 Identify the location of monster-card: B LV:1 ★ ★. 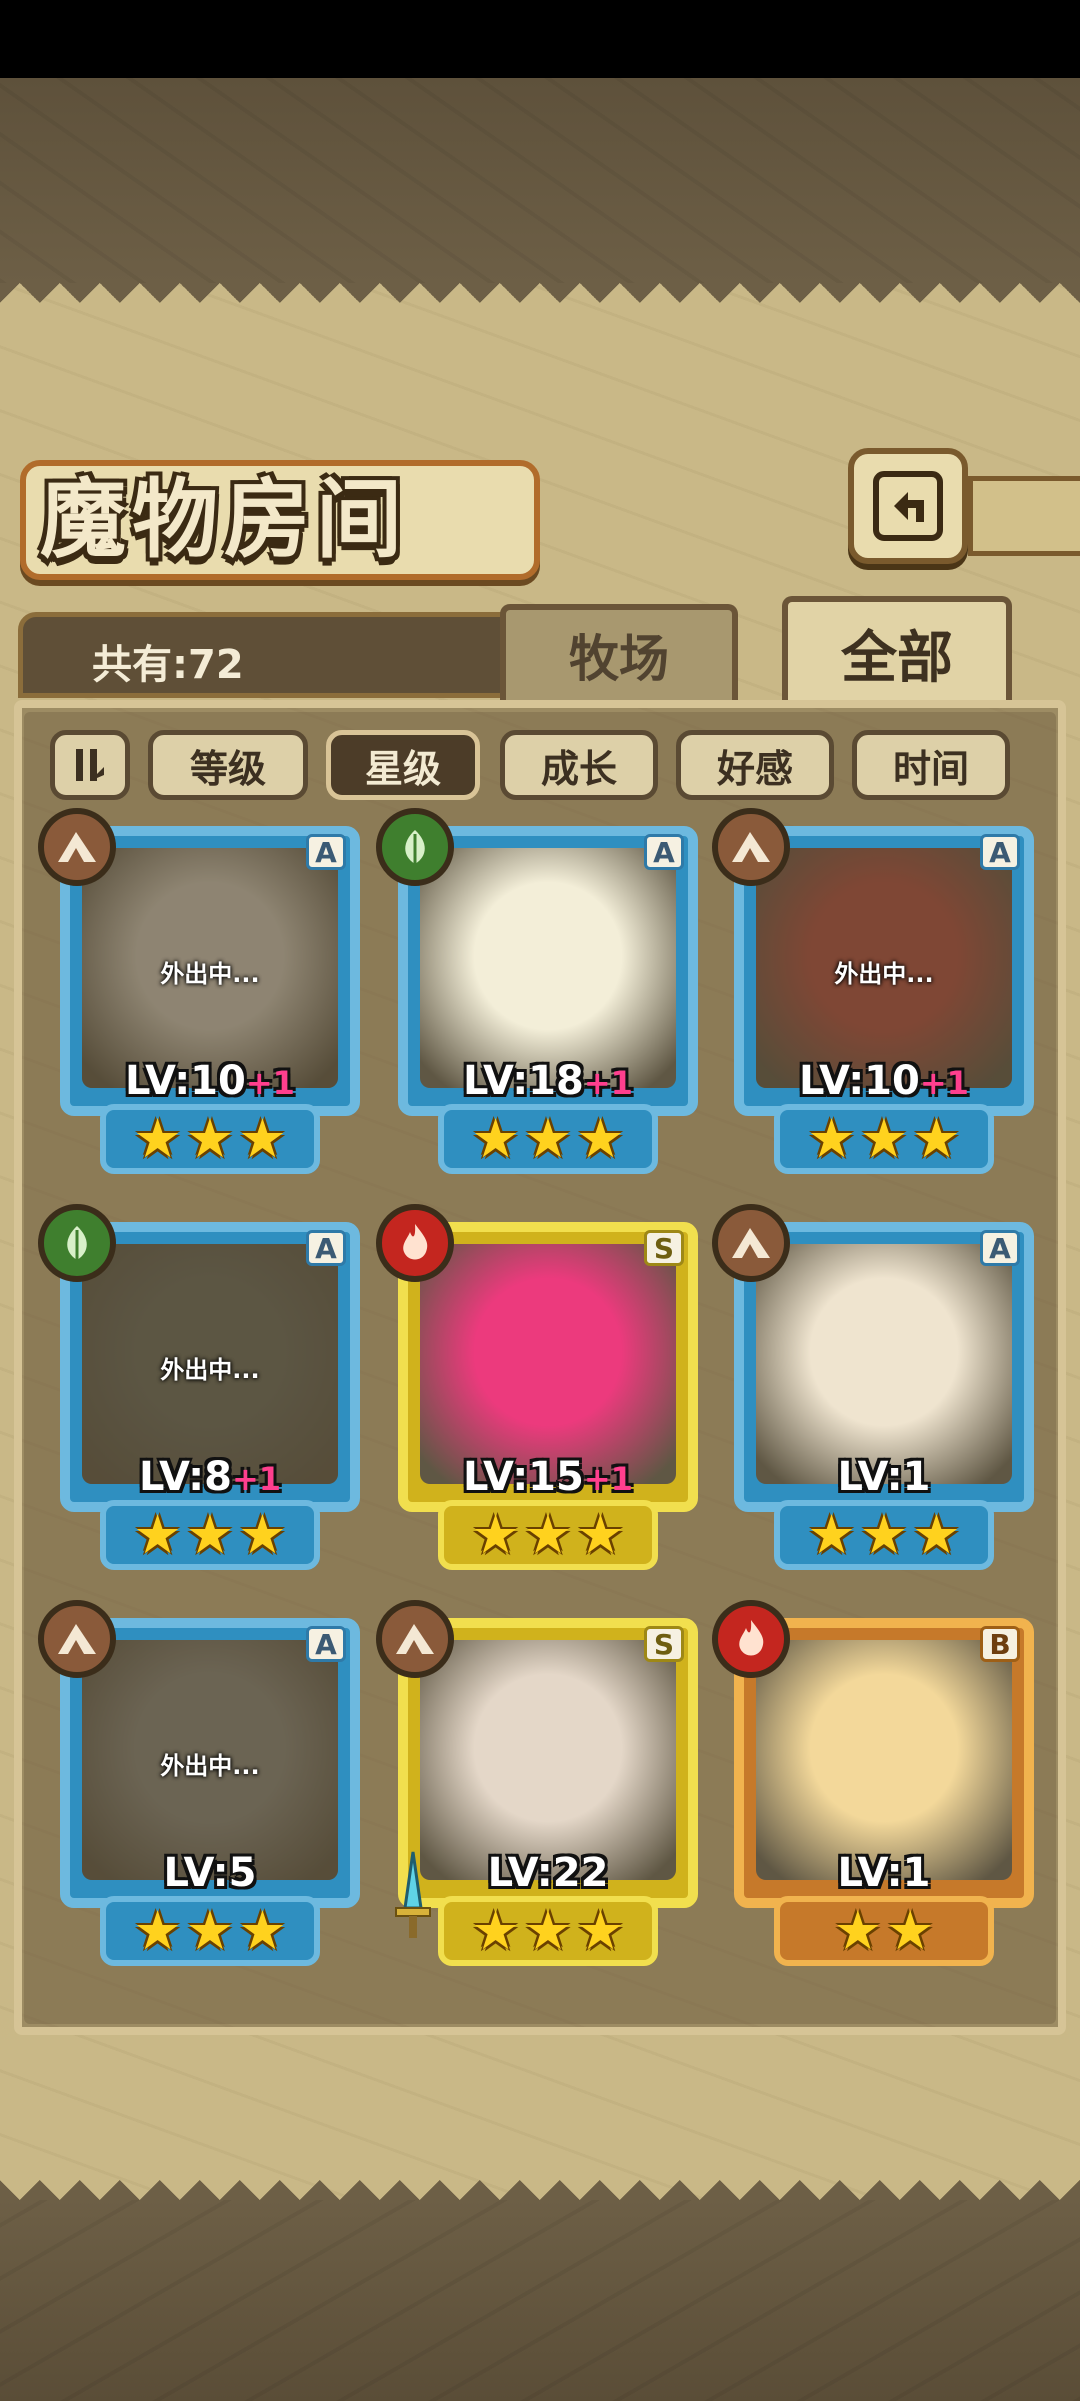
(873, 1786).